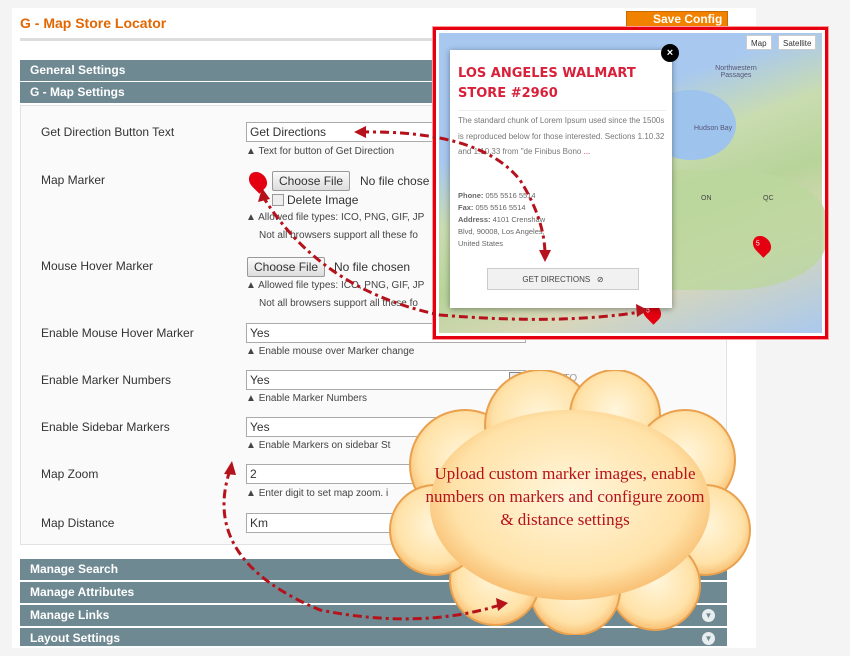  Describe the element at coordinates (453, 193) in the screenshot. I see `arrow-get-directions` at that location.